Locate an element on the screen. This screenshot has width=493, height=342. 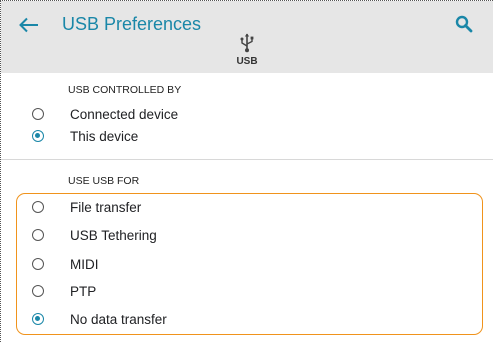
usb-icon is located at coordinates (247, 43).